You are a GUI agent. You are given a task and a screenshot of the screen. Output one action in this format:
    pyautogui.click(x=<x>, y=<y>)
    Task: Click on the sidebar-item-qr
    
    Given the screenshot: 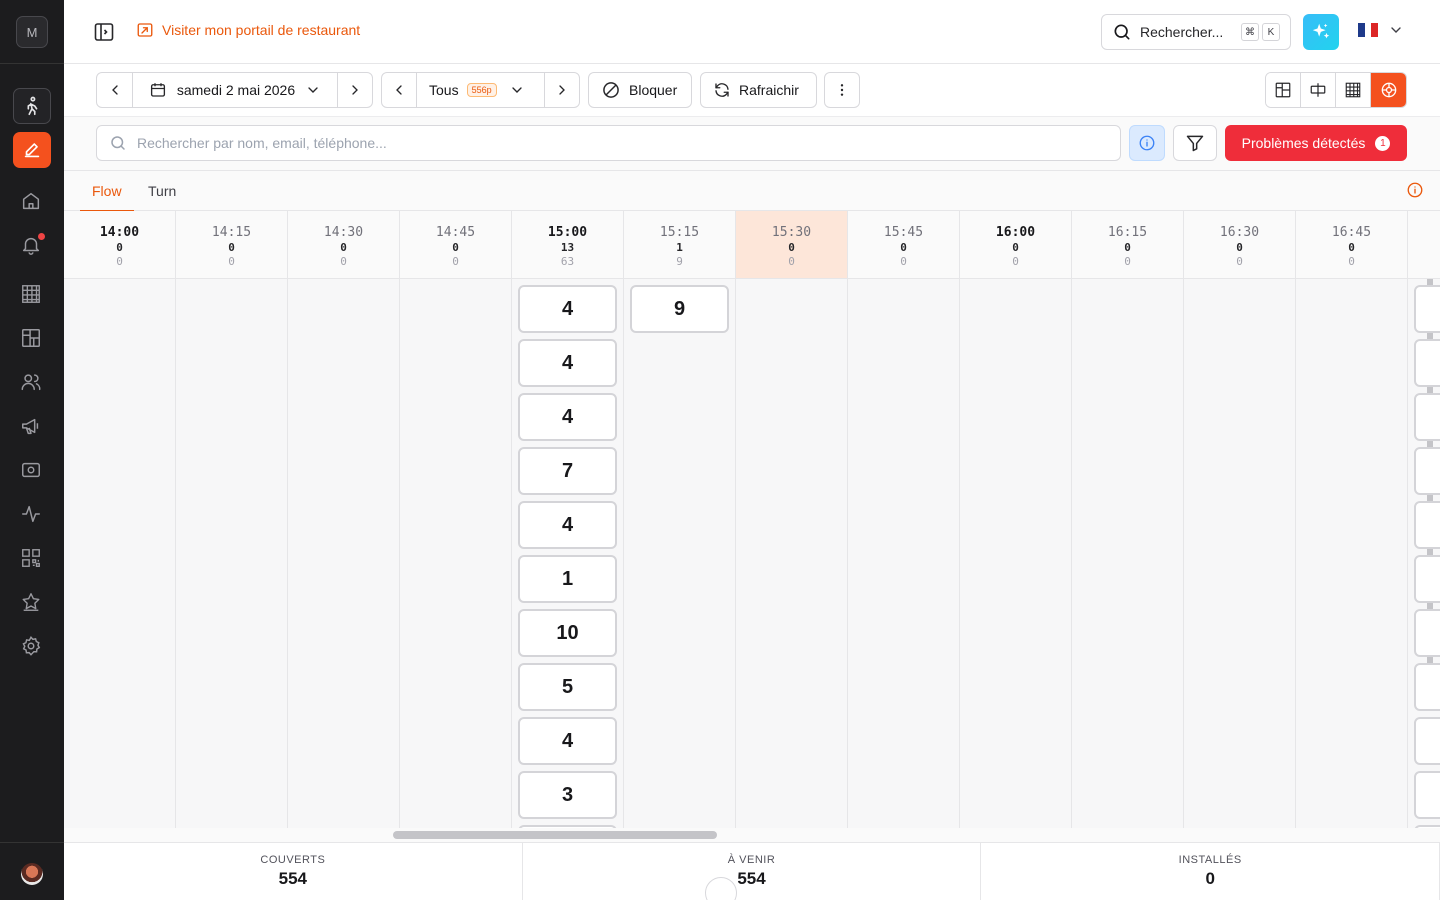 What is the action you would take?
    pyautogui.click(x=32, y=559)
    